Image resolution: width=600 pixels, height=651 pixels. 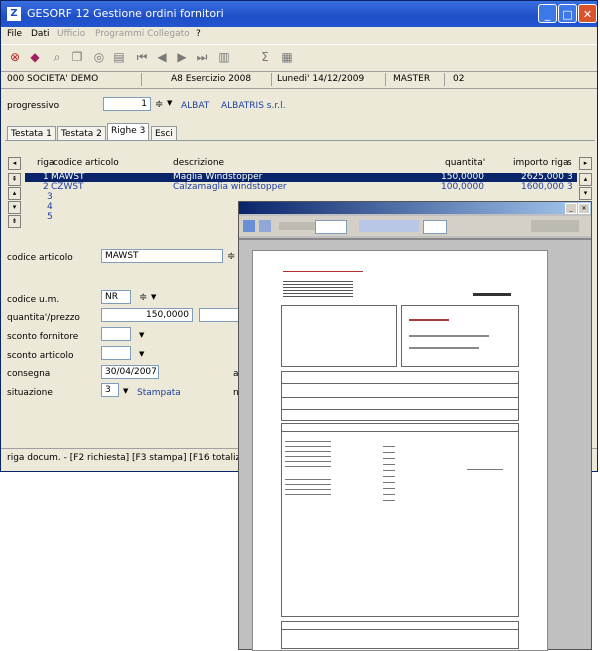 What do you see at coordinates (15, 57) in the screenshot?
I see `cancel-icon: ⊗` at bounding box center [15, 57].